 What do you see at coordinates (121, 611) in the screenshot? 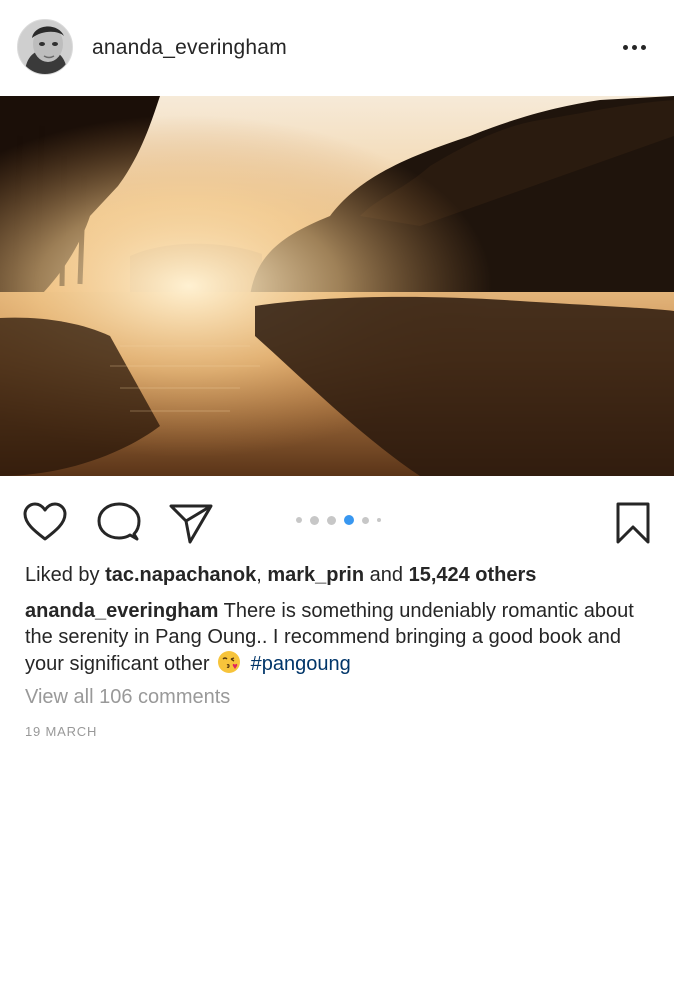
I see `caption-username: ananda_everingham` at bounding box center [121, 611].